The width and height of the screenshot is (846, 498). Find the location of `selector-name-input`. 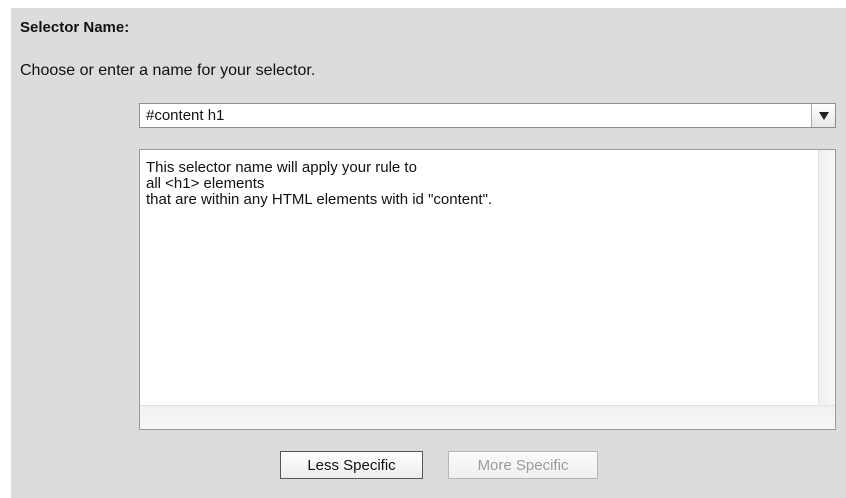

selector-name-input is located at coordinates (475, 115).